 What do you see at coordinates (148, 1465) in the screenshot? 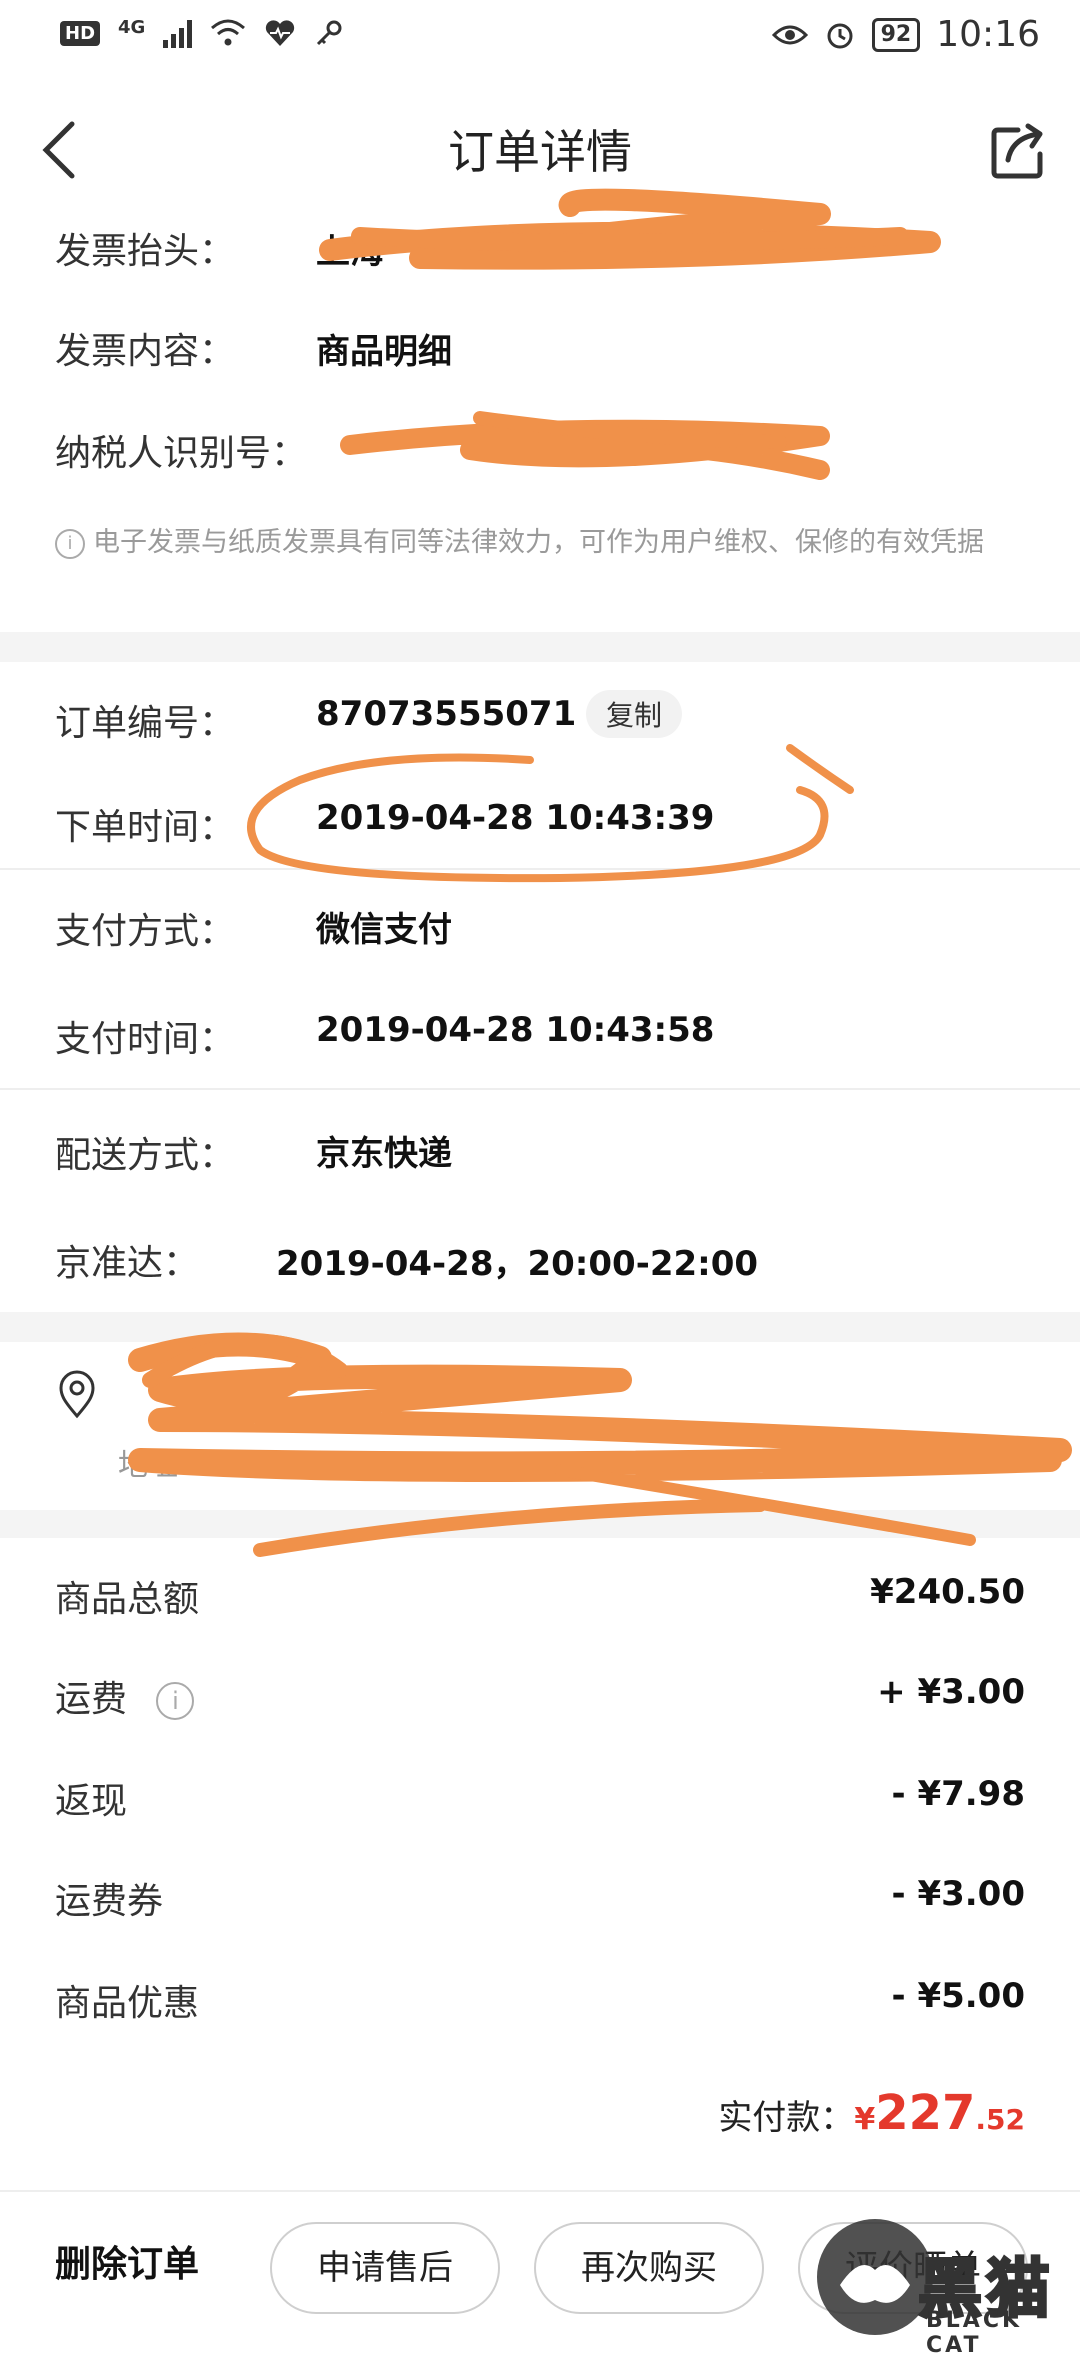
I see `address-line: 地址` at bounding box center [148, 1465].